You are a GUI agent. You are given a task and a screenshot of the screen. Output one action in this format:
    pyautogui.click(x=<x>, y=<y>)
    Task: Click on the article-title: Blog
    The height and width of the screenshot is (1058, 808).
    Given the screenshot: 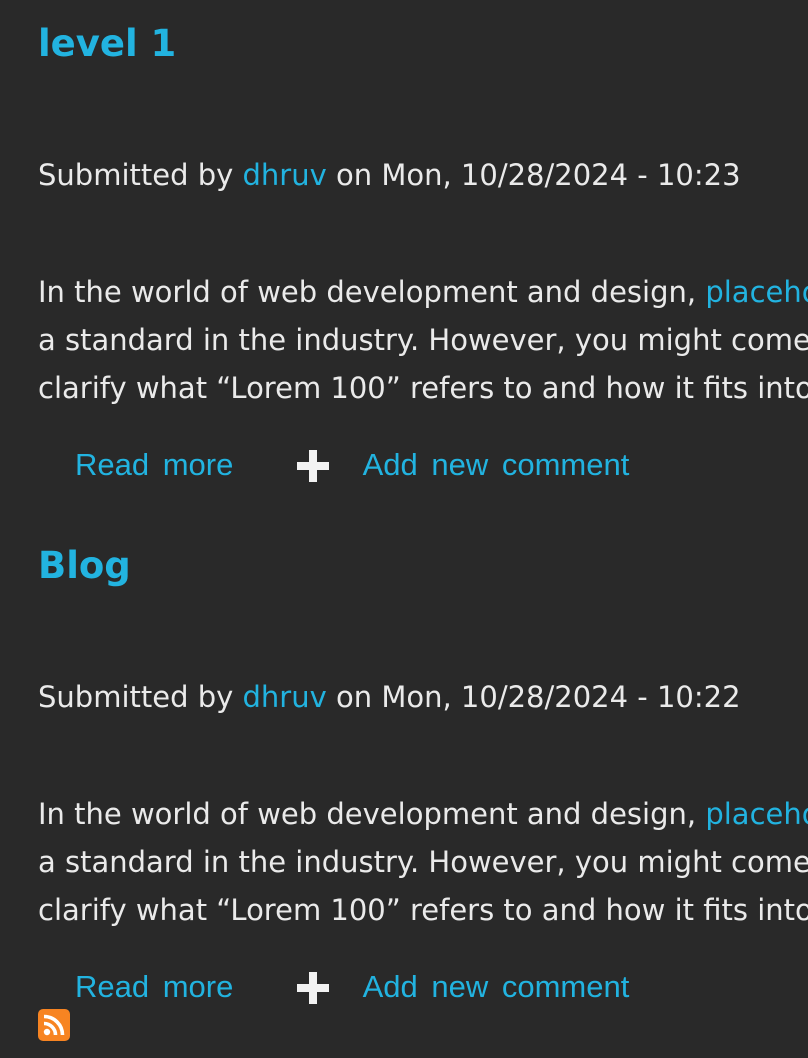 What is the action you would take?
    pyautogui.click(x=84, y=566)
    